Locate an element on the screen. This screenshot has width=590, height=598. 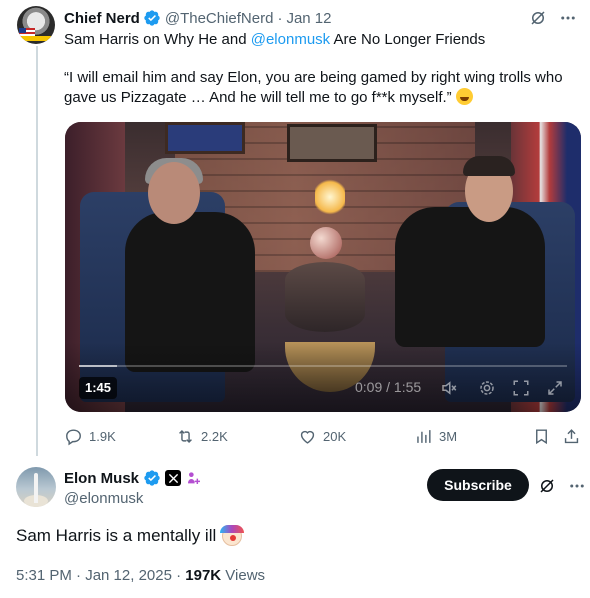
thread-connector-line is located at coordinates (37, 251).